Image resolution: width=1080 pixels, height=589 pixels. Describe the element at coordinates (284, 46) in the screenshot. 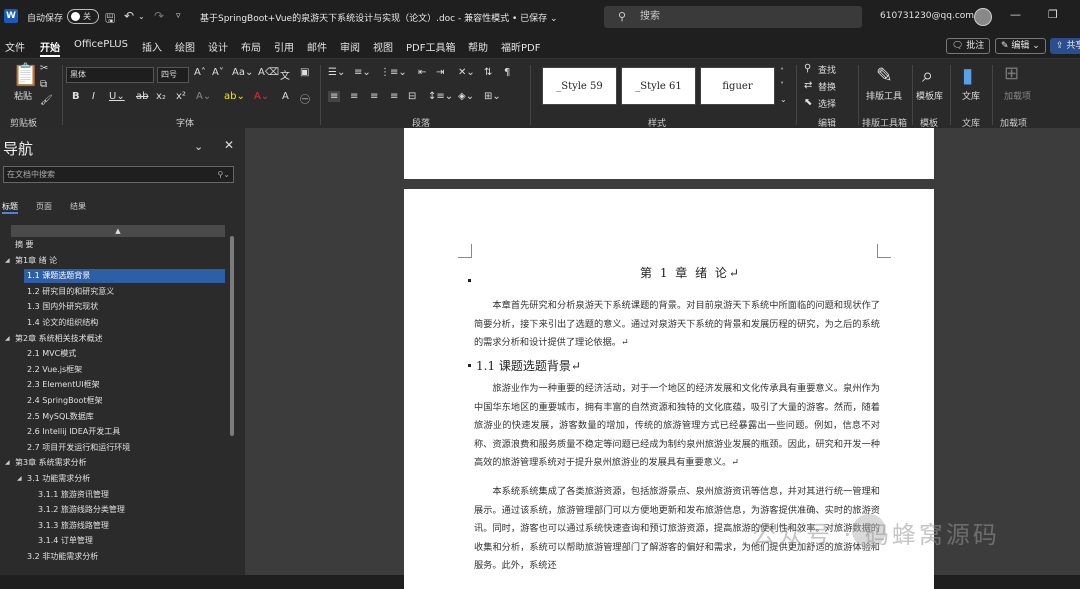

I see `tab-references: 引用` at that location.